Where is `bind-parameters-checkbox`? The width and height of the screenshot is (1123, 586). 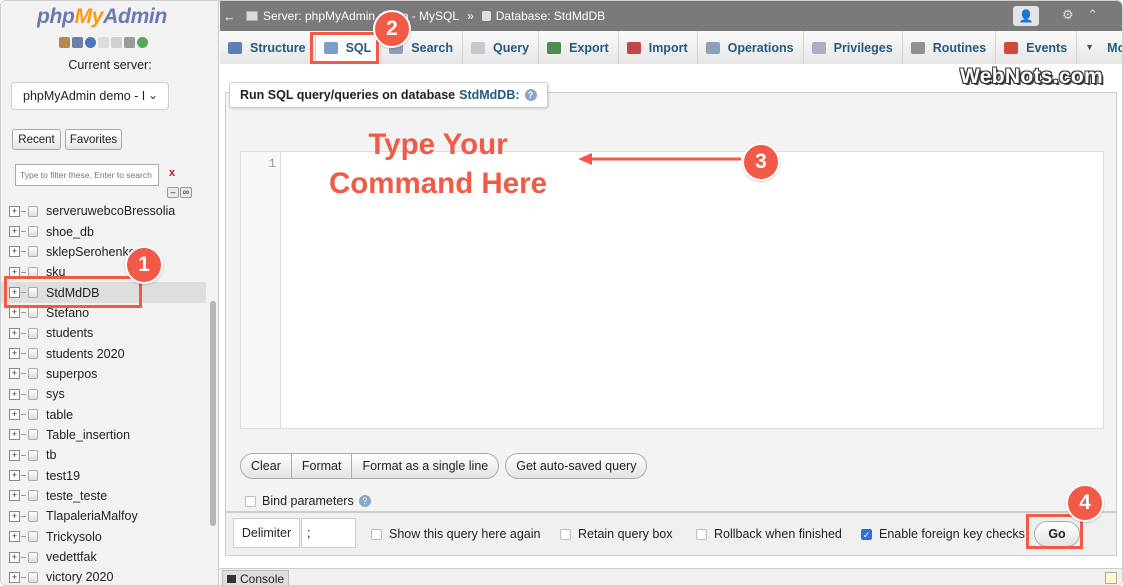
bind-parameters-checkbox is located at coordinates (250, 501).